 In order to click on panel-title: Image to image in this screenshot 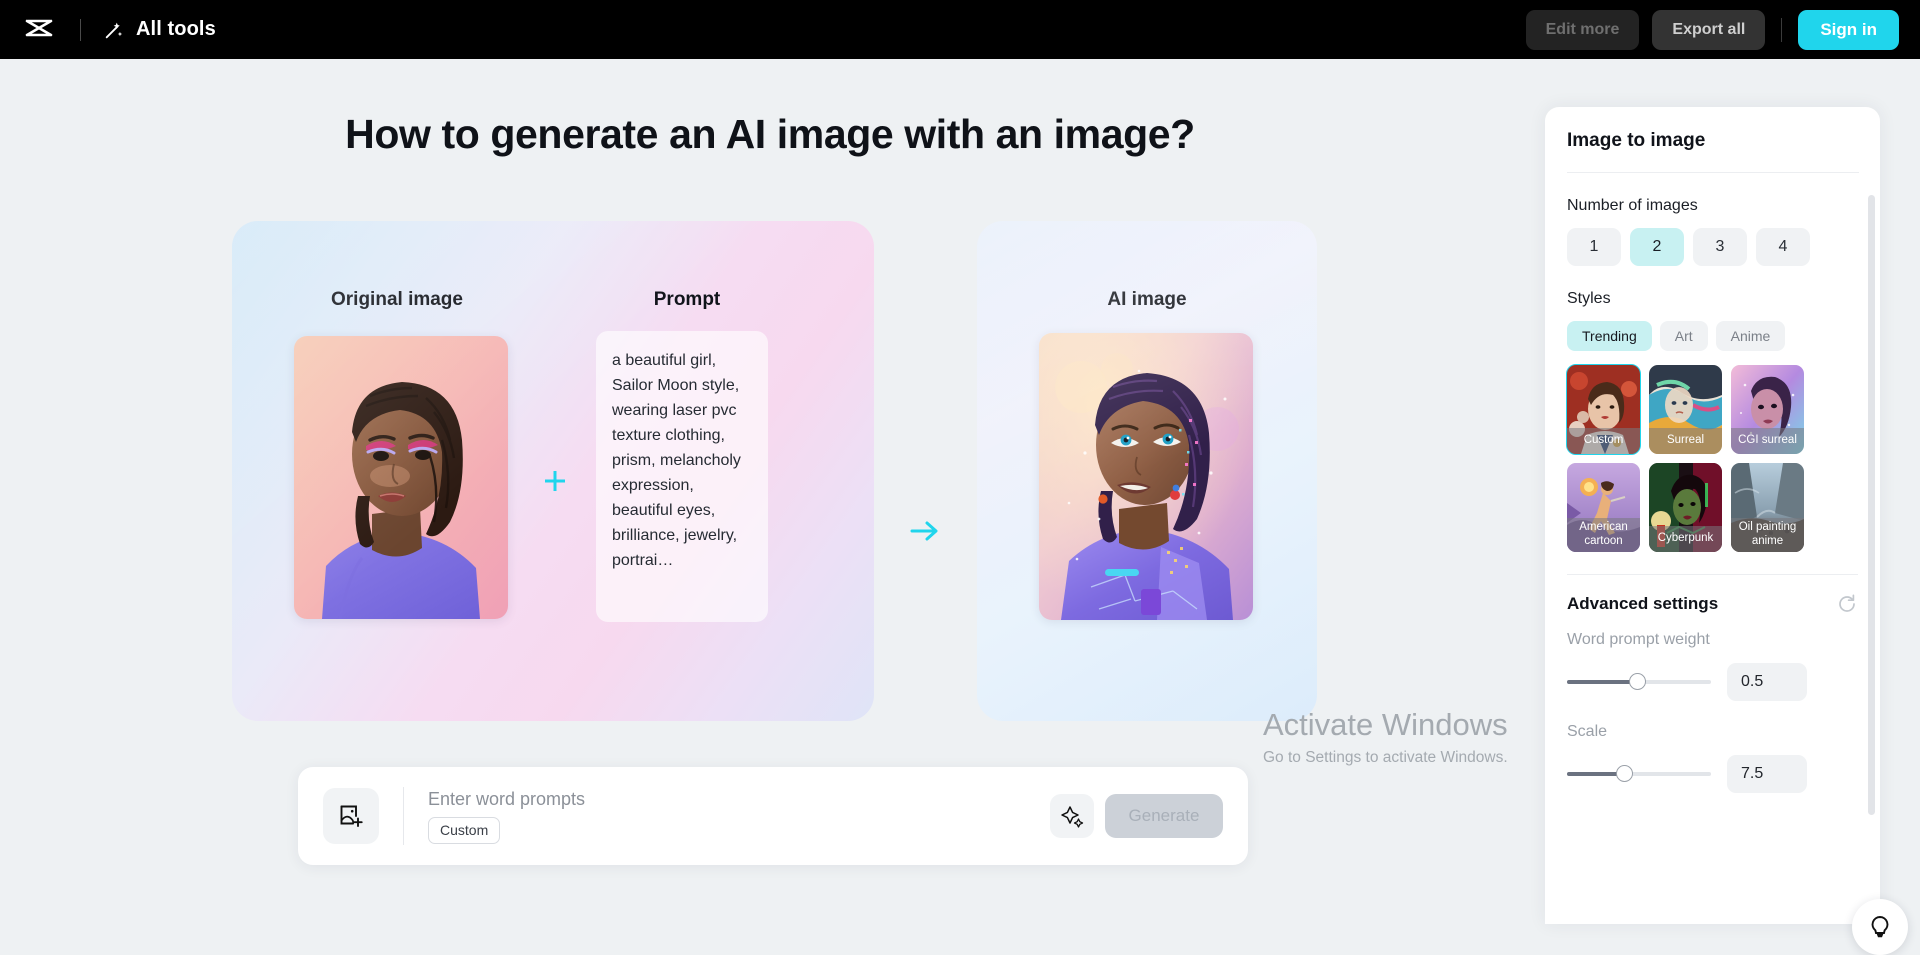, I will do `click(1636, 140)`.